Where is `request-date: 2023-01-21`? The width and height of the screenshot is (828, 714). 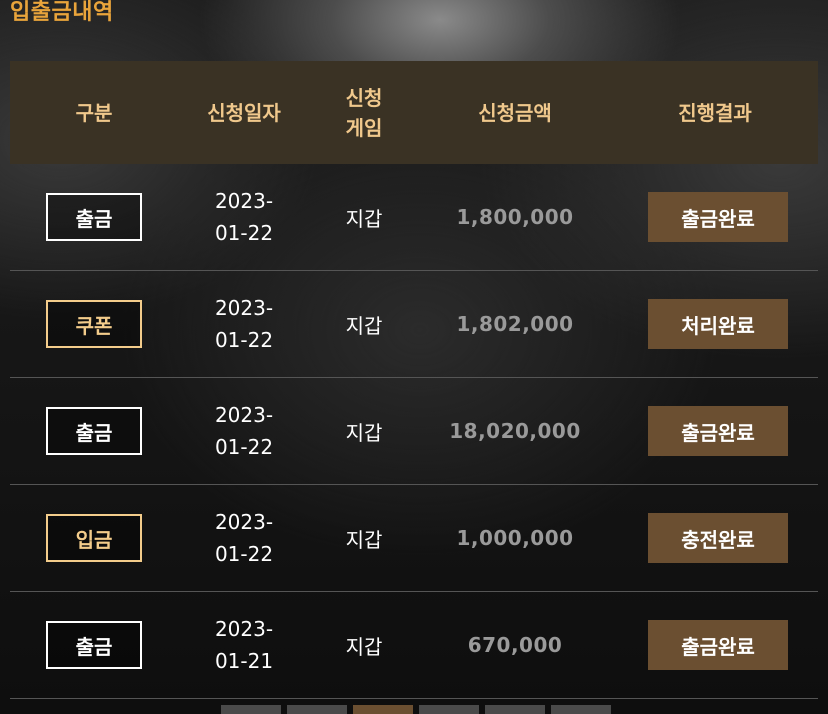 request-date: 2023-01-21 is located at coordinates (244, 645).